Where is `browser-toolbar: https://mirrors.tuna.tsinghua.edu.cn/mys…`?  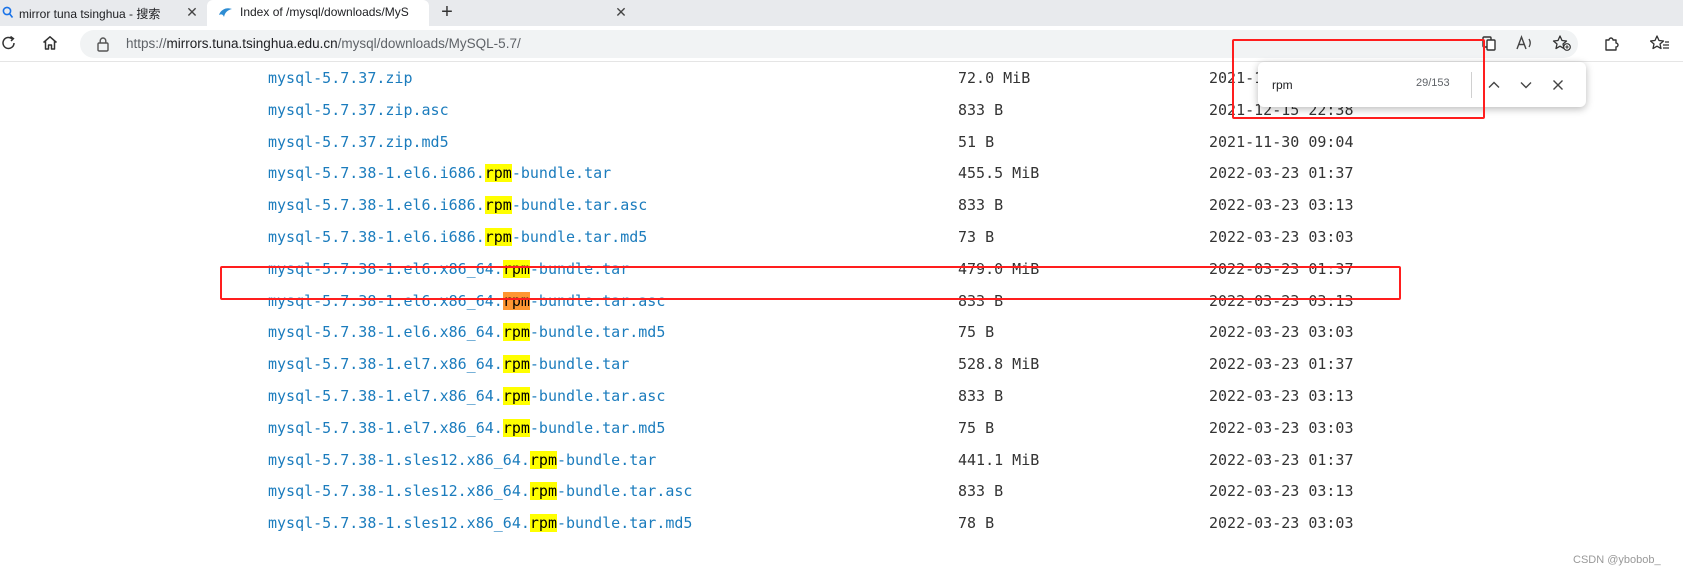
browser-toolbar: https://mirrors.tuna.tsinghua.edu.cn/mys… is located at coordinates (841, 44).